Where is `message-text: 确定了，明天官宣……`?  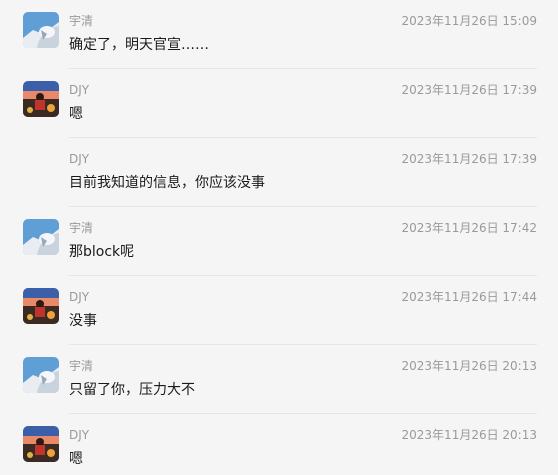 message-text: 确定了，明天官宣…… is located at coordinates (139, 45).